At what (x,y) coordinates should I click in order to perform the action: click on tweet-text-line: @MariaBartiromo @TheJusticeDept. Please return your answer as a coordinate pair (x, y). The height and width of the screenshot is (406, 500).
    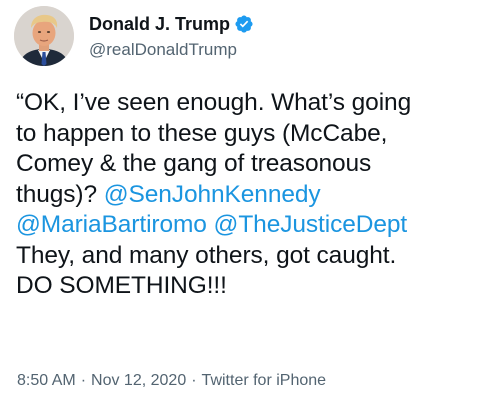
    Looking at the image, I should click on (255, 225).